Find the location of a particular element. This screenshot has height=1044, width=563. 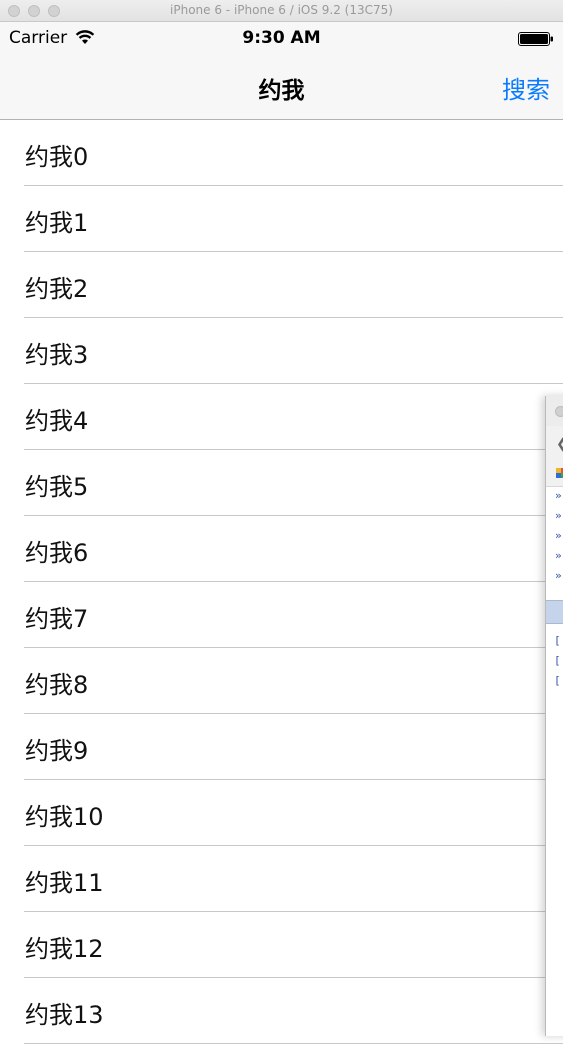

table-row: 约我8 is located at coordinates (281, 681).